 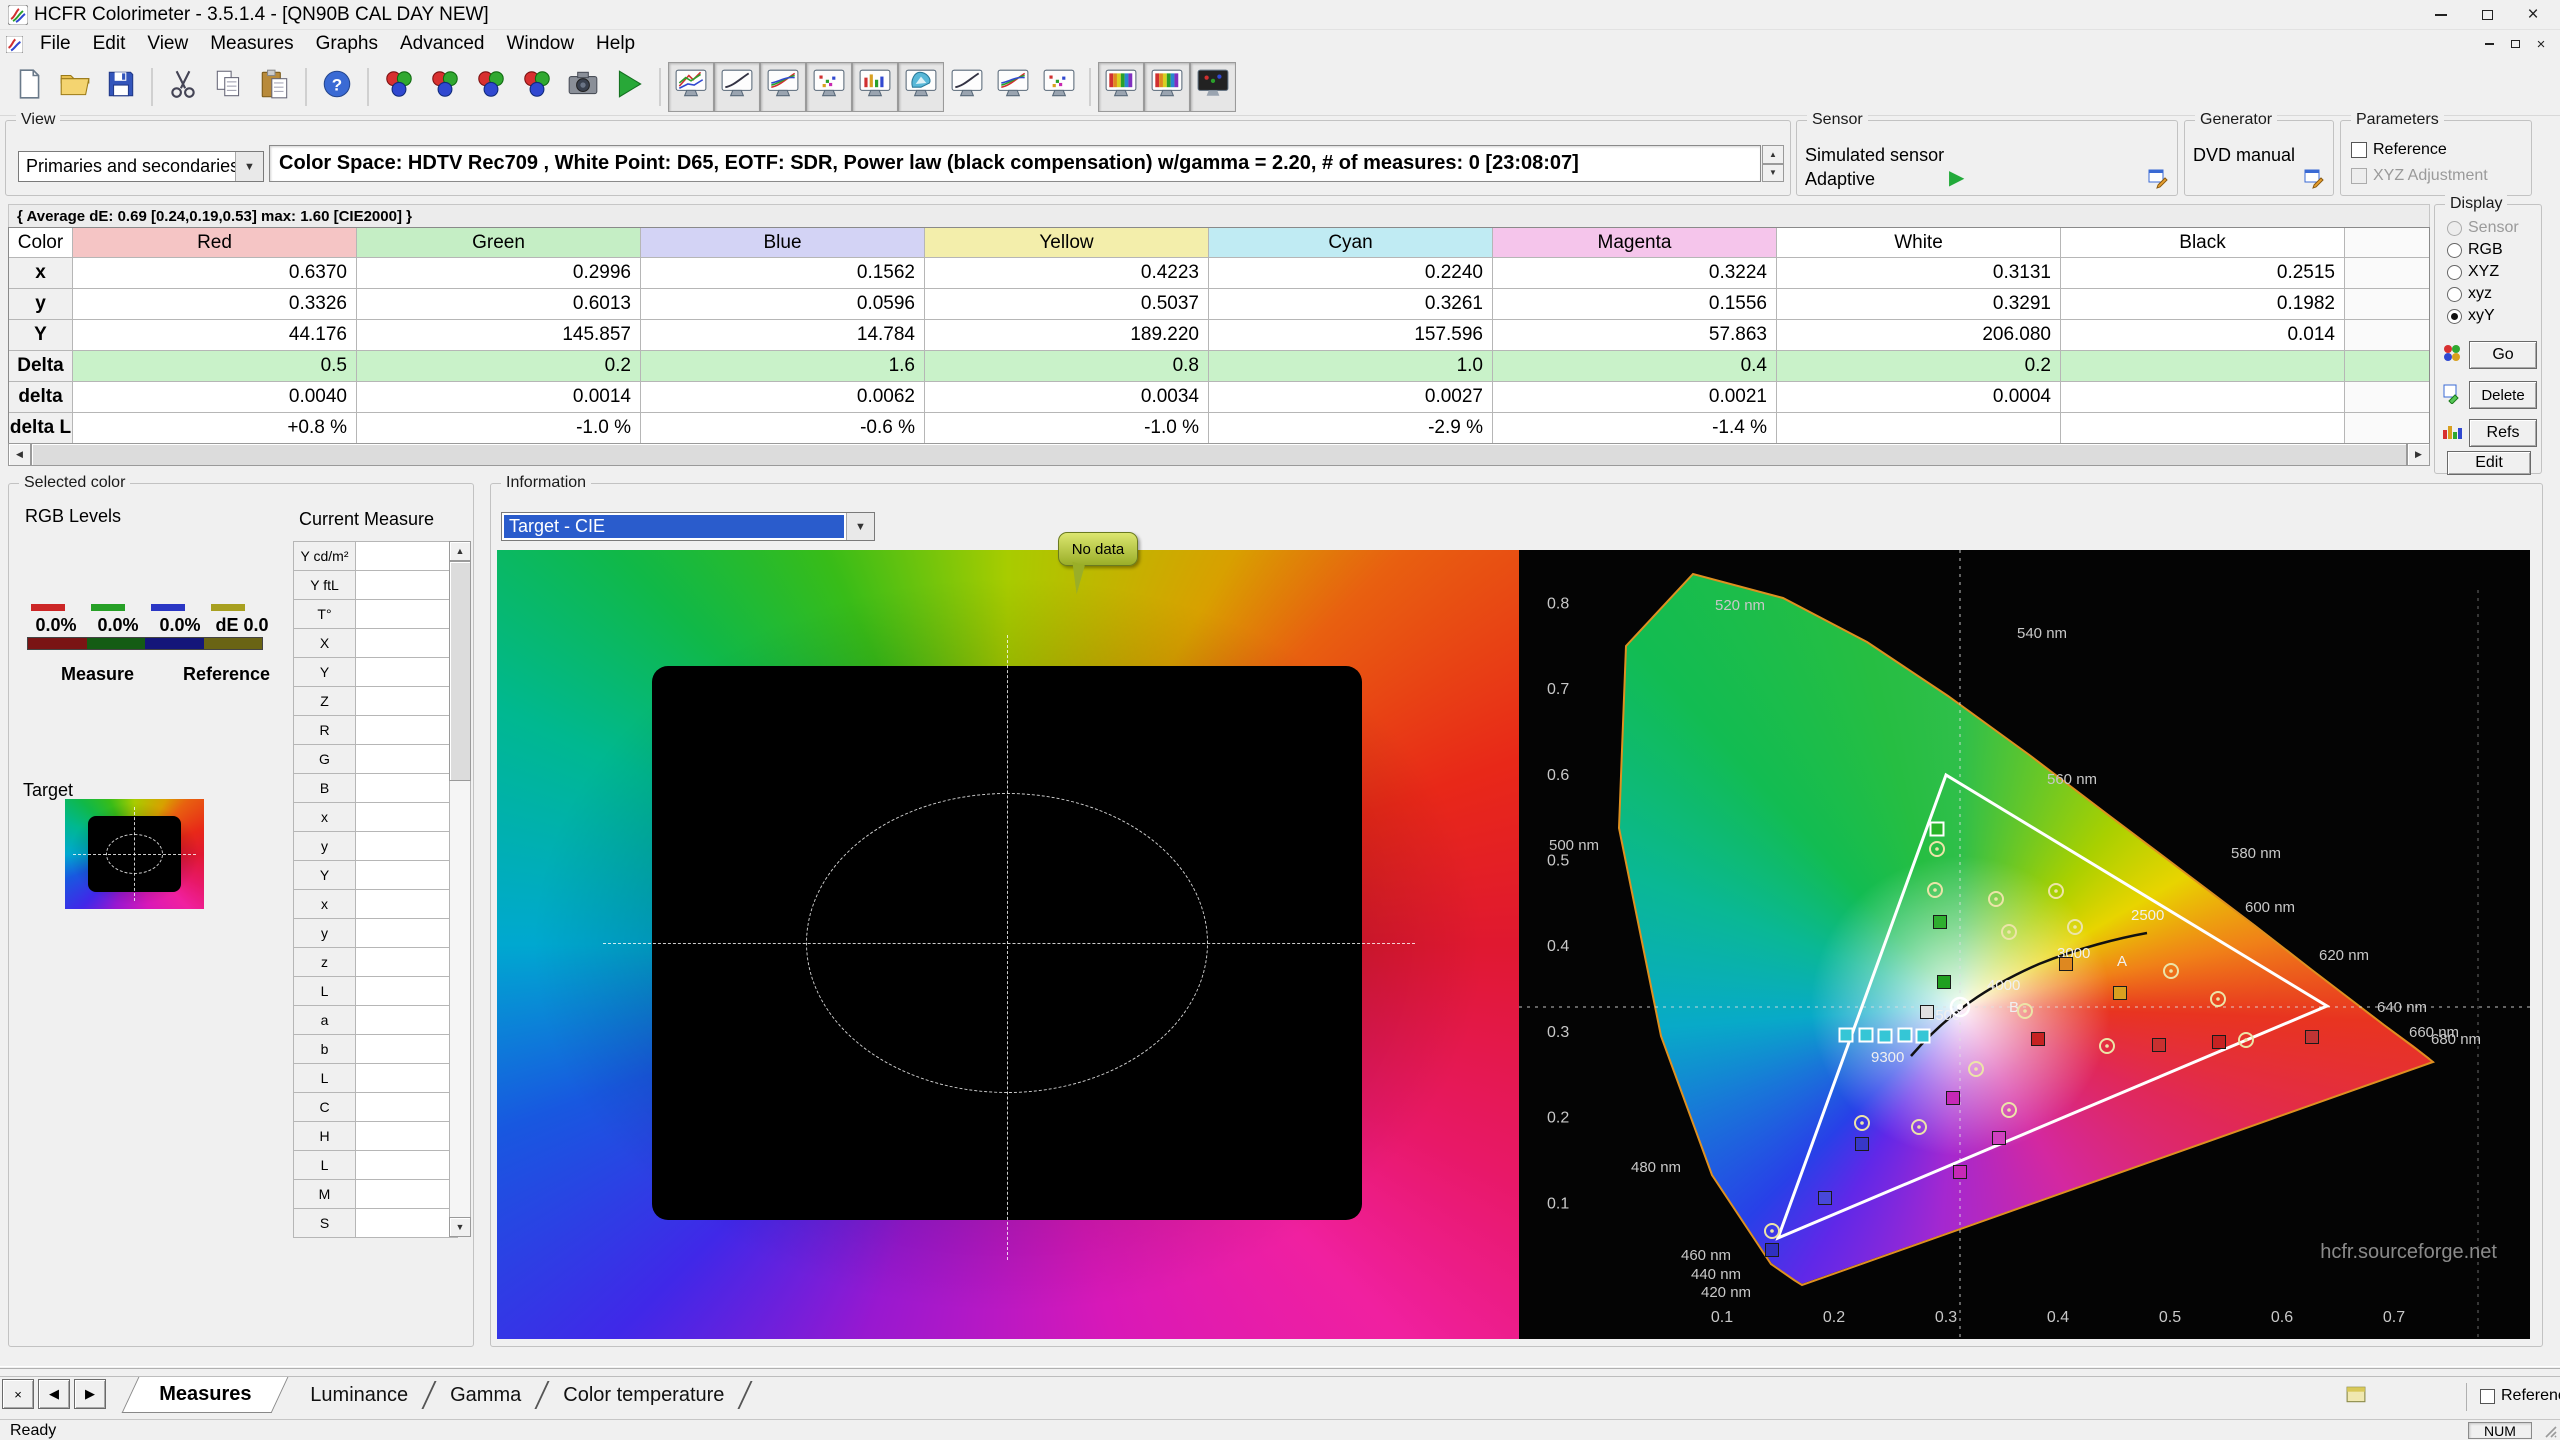 I want to click on menu-window: Window, so click(x=540, y=44).